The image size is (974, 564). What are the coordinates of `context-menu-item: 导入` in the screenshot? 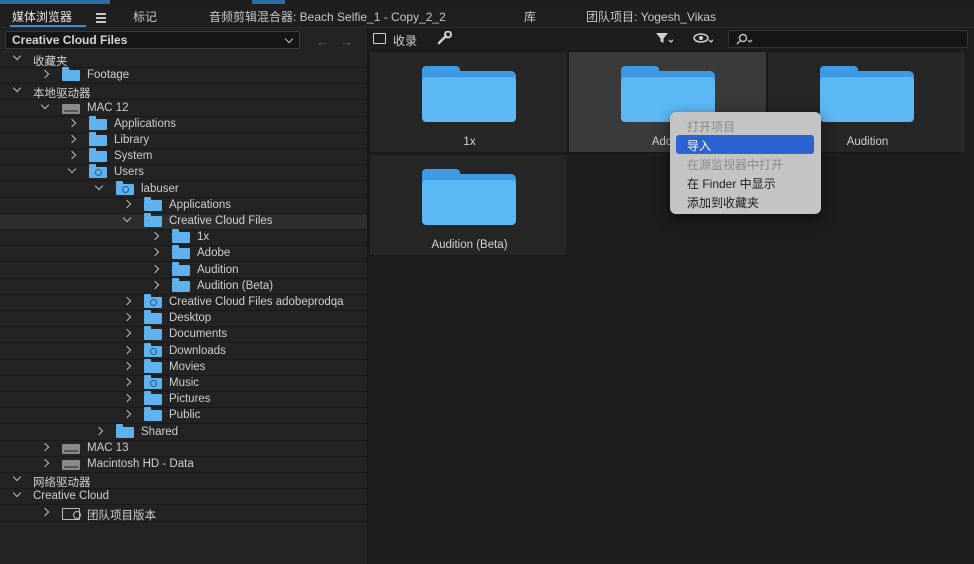 It's located at (745, 144).